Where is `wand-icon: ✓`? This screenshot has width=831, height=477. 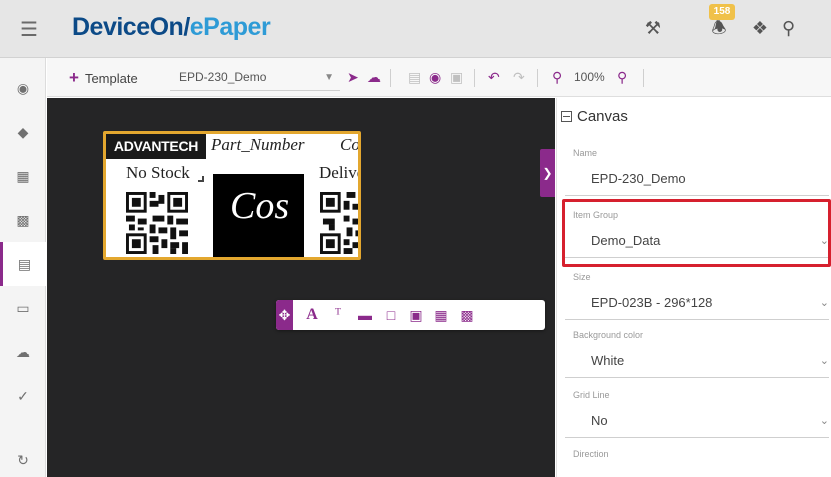
wand-icon: ✓ is located at coordinates (23, 396).